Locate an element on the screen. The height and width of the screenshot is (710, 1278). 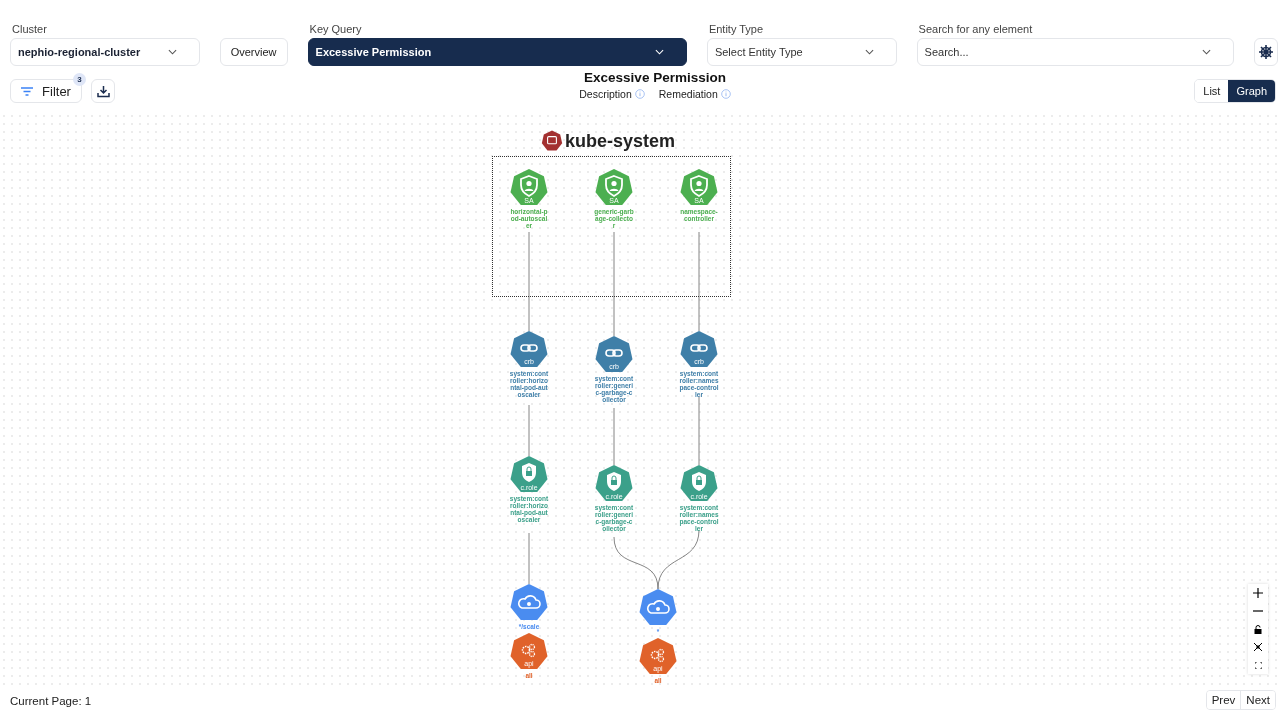
field-label: Key Query is located at coordinates (335, 29).